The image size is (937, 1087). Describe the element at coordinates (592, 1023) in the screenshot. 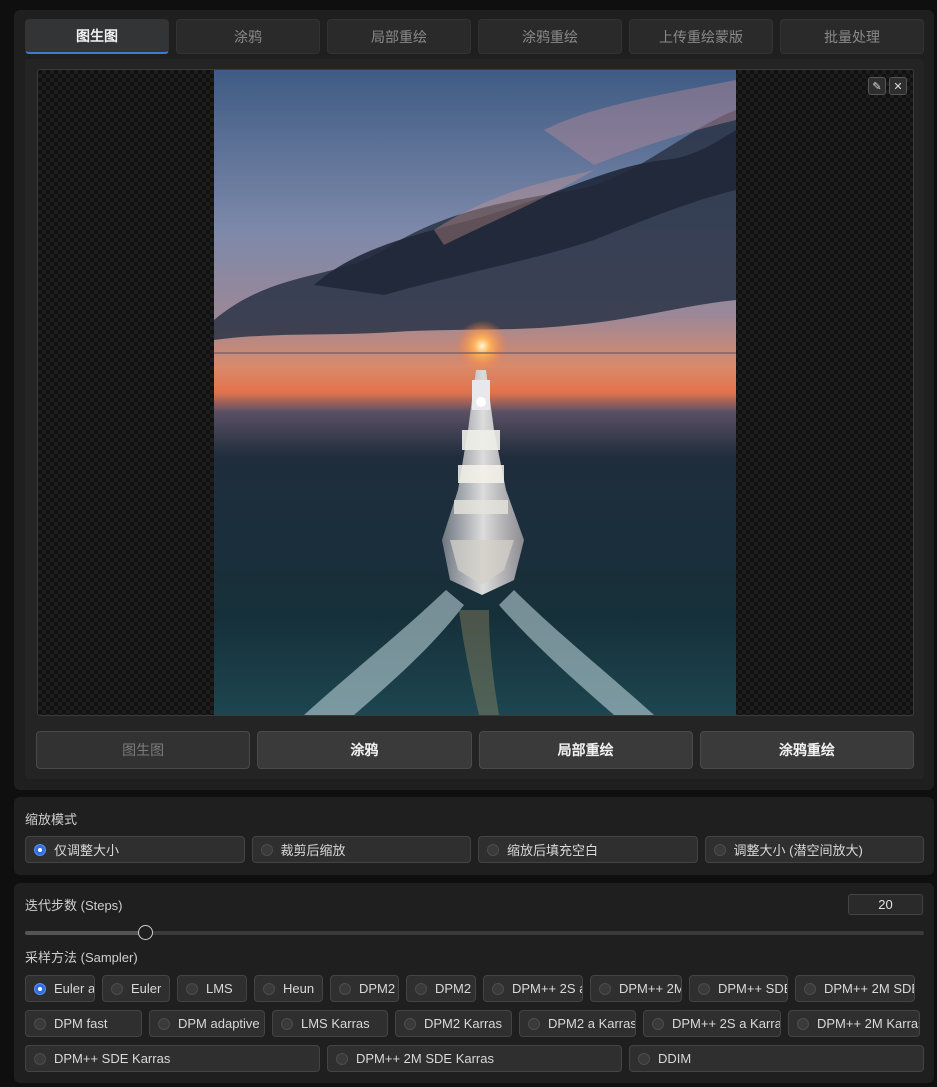

I see `sampler-option-label: DPM2 a Karras` at that location.